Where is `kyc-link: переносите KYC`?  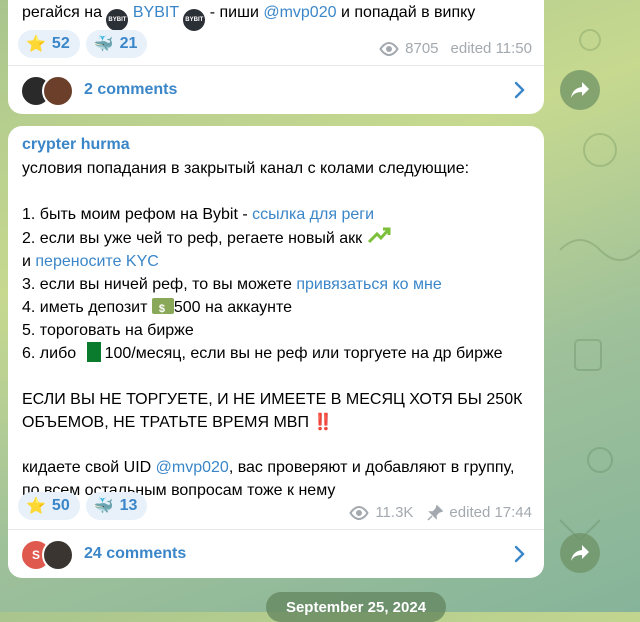 kyc-link: переносите KYC is located at coordinates (96, 261).